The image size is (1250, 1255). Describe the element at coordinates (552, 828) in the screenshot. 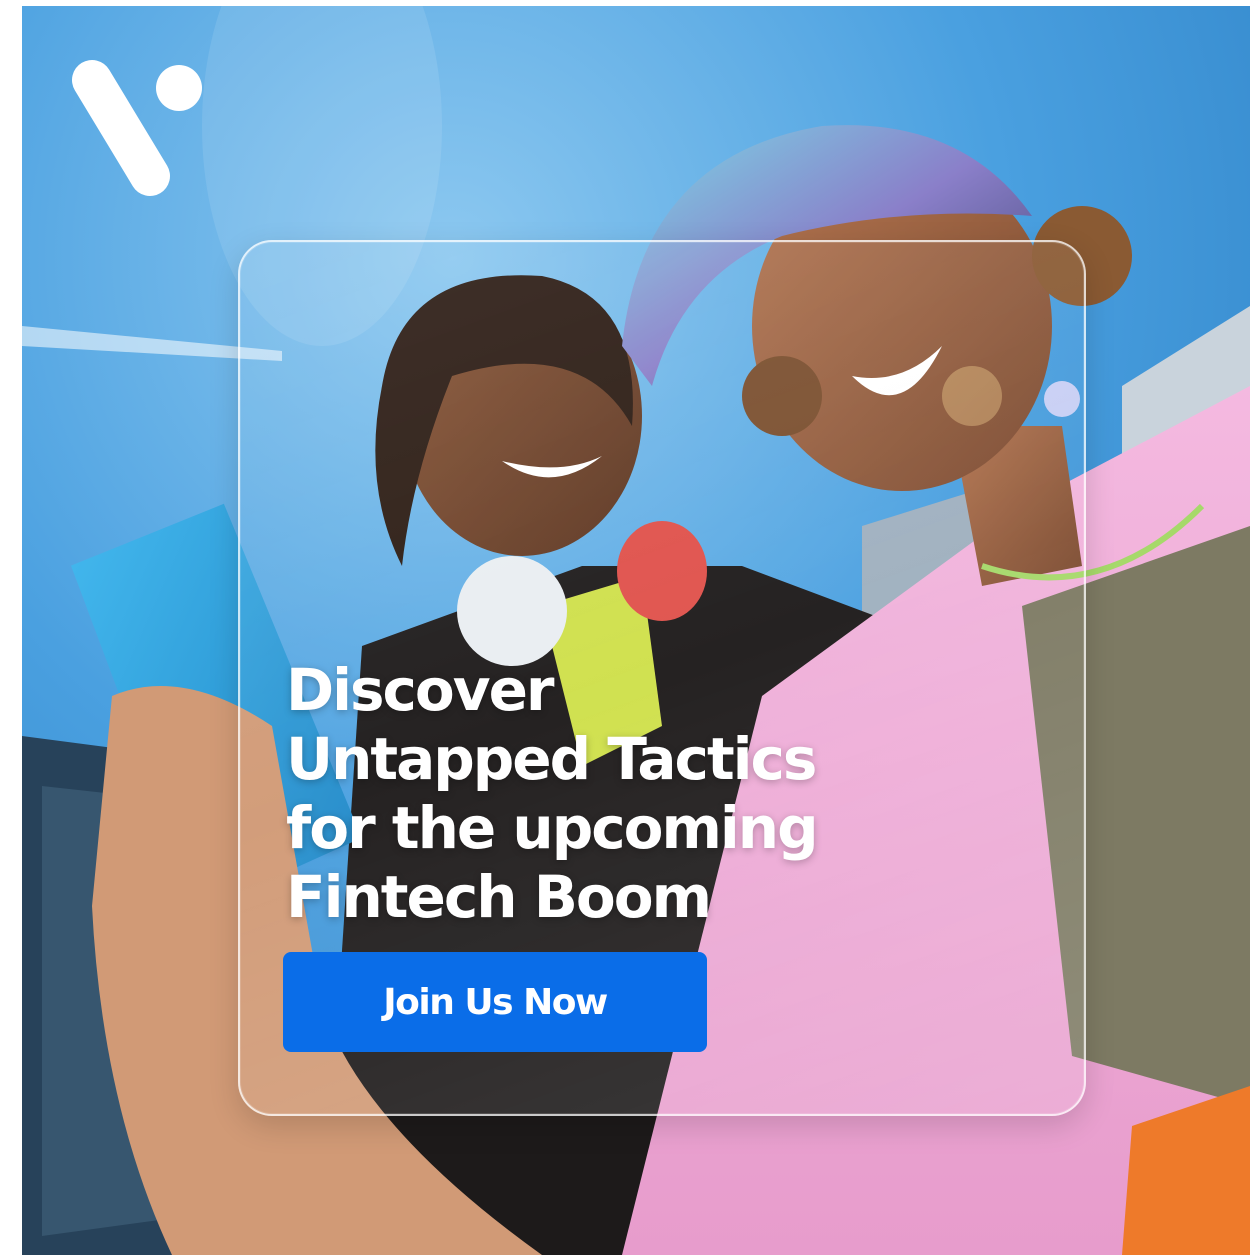

I see `headline-line-3: for the upcoming` at that location.